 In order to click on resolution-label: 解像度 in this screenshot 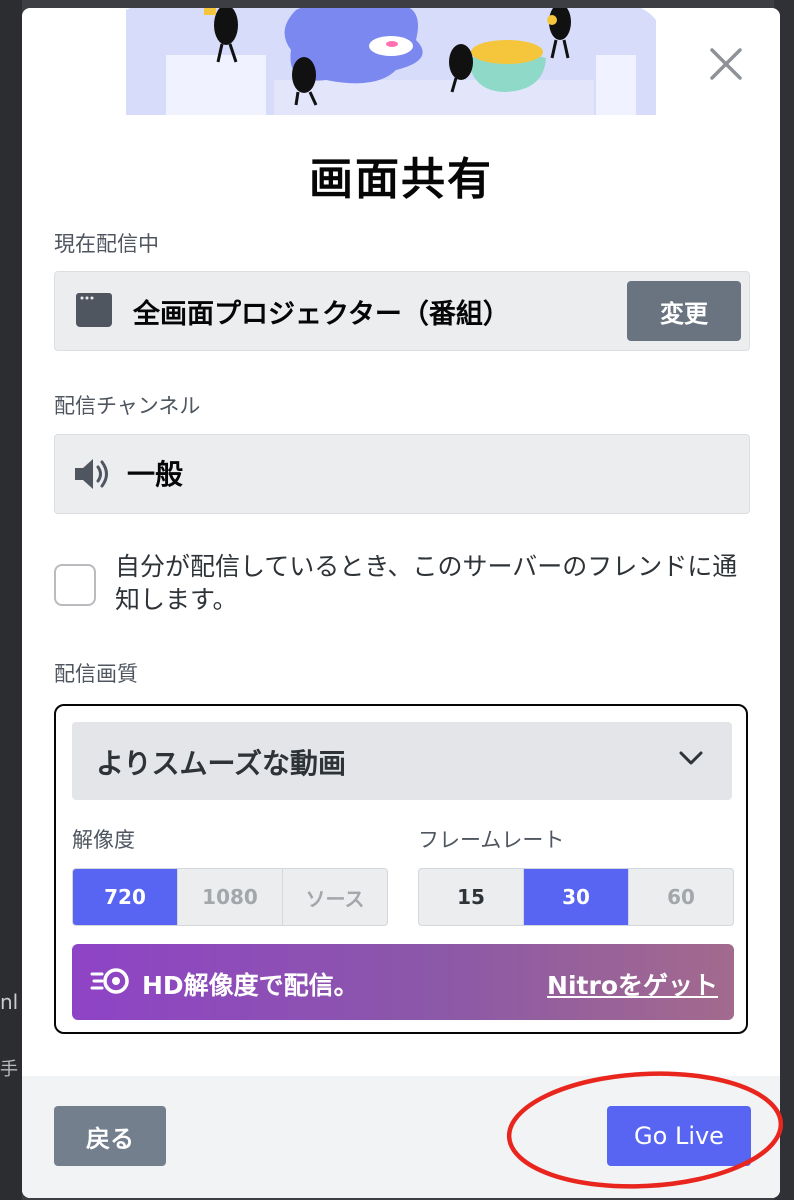, I will do `click(103, 840)`.